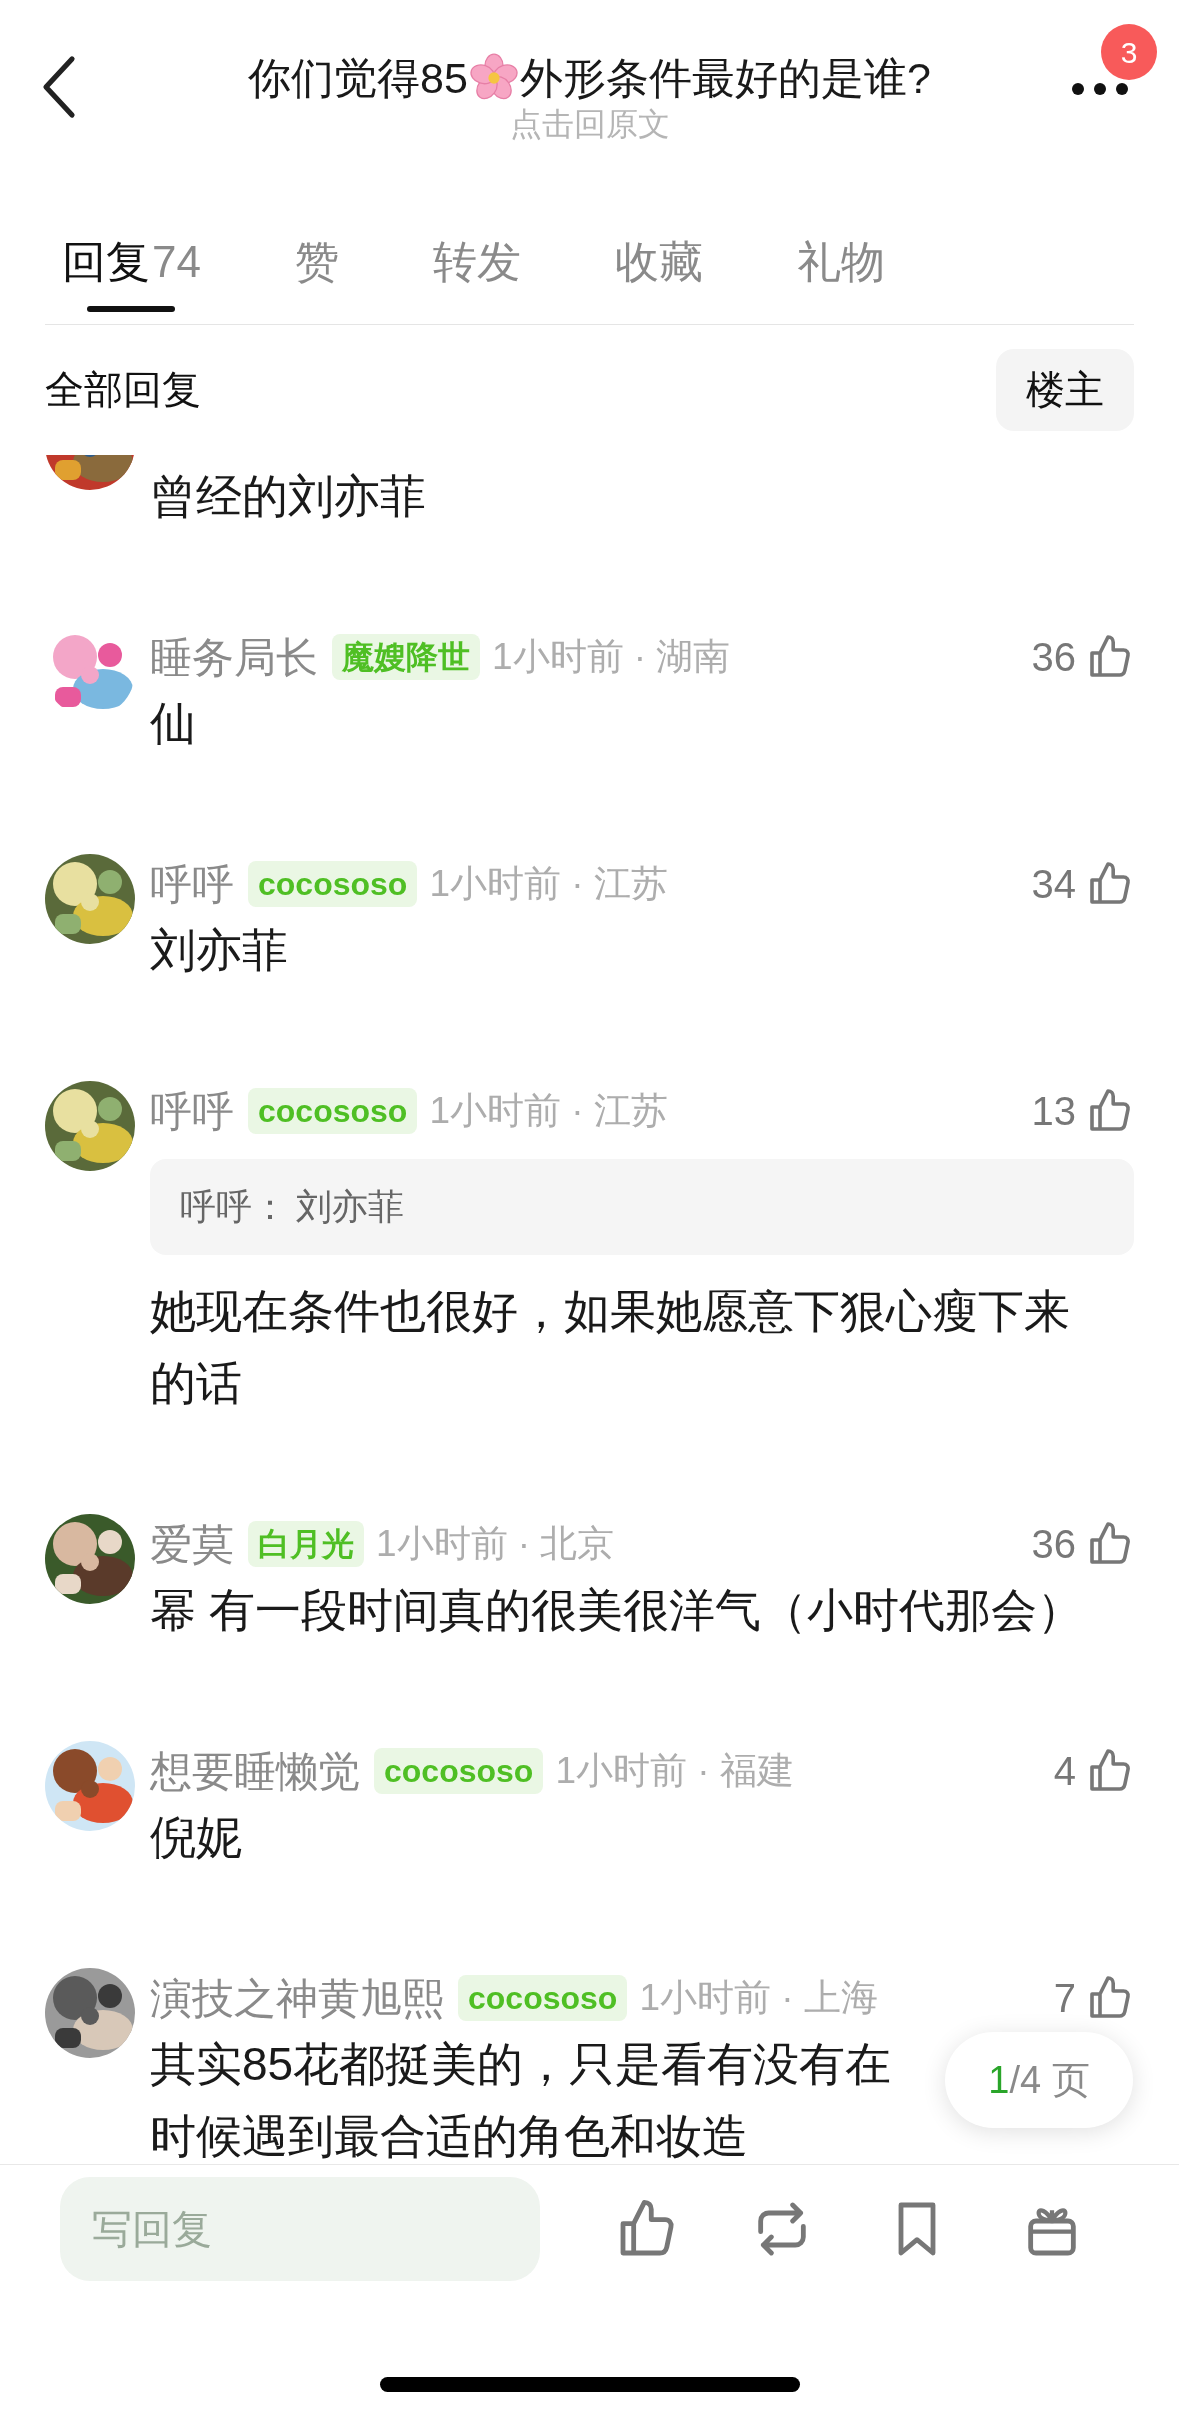 Image resolution: width=1179 pixels, height=2414 pixels. What do you see at coordinates (358, 78) in the screenshot?
I see `post-title: 你们觉得85` at bounding box center [358, 78].